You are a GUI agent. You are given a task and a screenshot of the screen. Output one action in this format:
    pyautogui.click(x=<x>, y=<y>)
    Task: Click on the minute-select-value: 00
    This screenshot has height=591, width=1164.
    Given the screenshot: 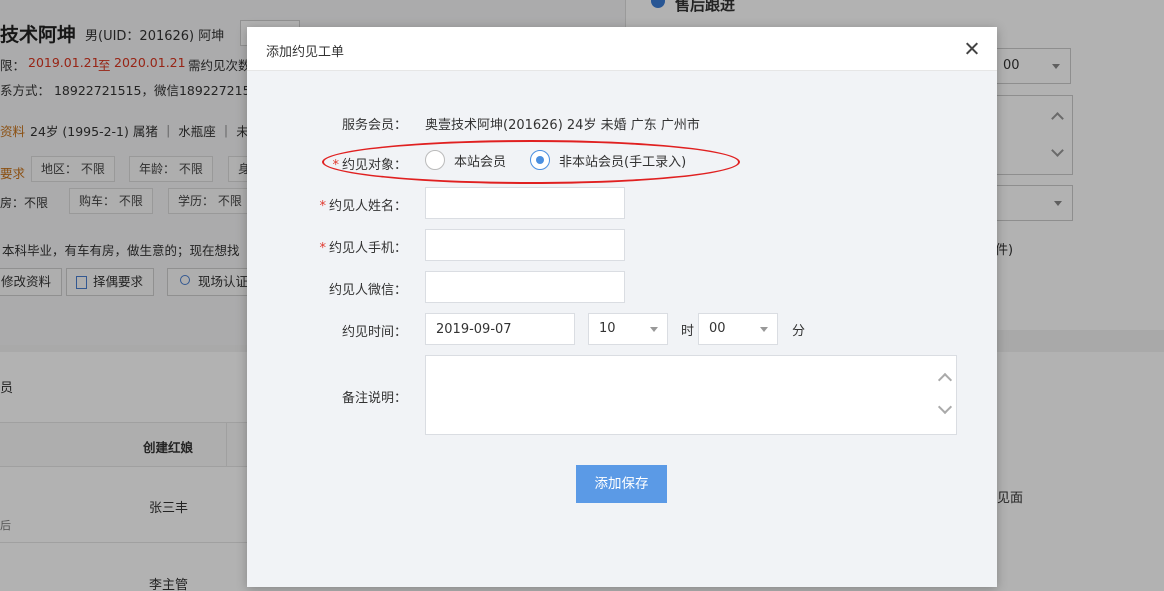 What is the action you would take?
    pyautogui.click(x=717, y=328)
    